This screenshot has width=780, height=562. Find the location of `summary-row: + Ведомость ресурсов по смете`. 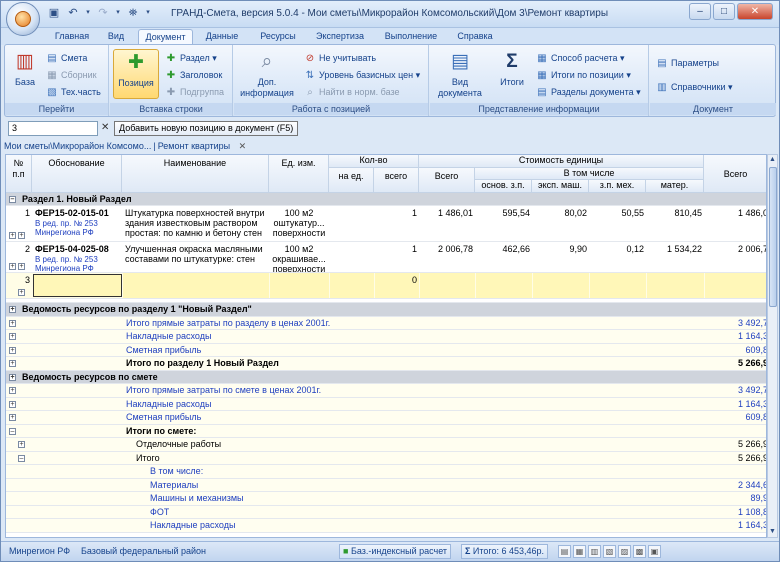

summary-row: + Ведомость ресурсов по смете is located at coordinates (386, 377).